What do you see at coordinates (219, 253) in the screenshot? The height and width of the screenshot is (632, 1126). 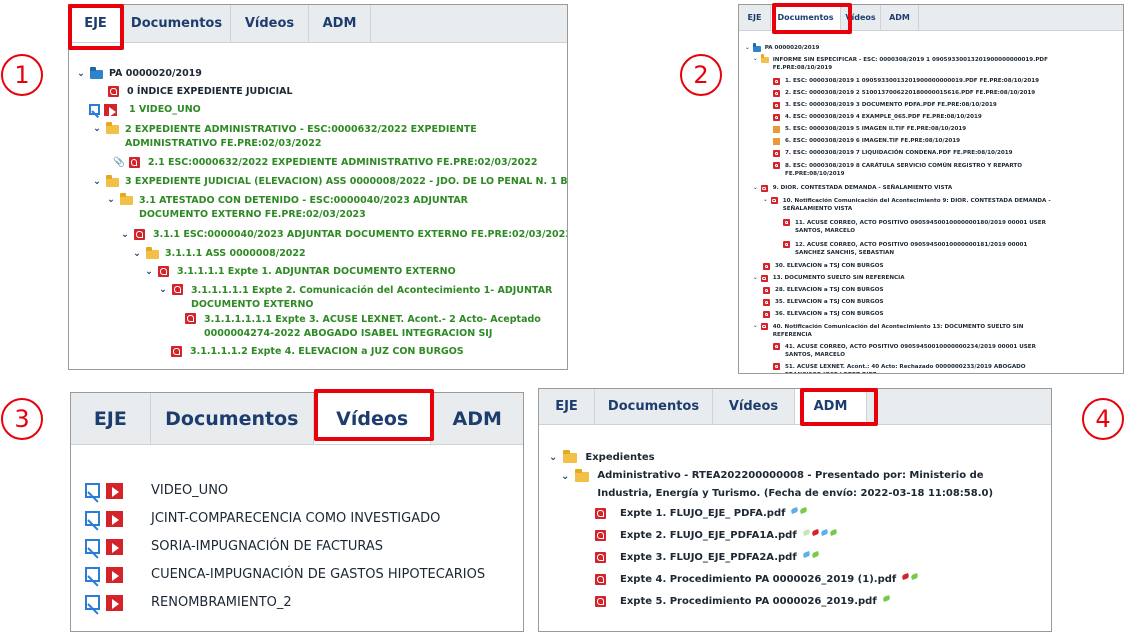 I see `tree-item: ⌄ 3.1.1.1 ASS 0000008/2022` at bounding box center [219, 253].